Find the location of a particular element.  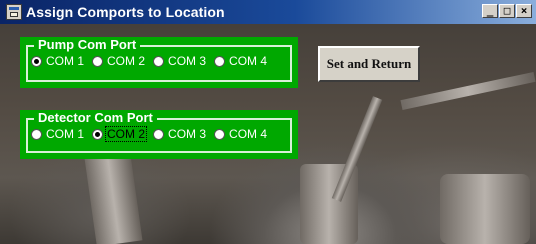

pump-radio-com2: COM 2 is located at coordinates (119, 61).